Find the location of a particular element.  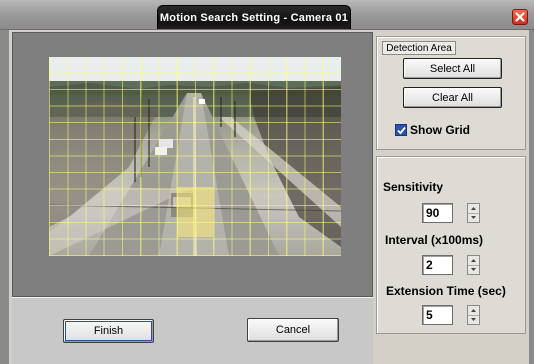

show-grid-checkbox is located at coordinates (401, 130).